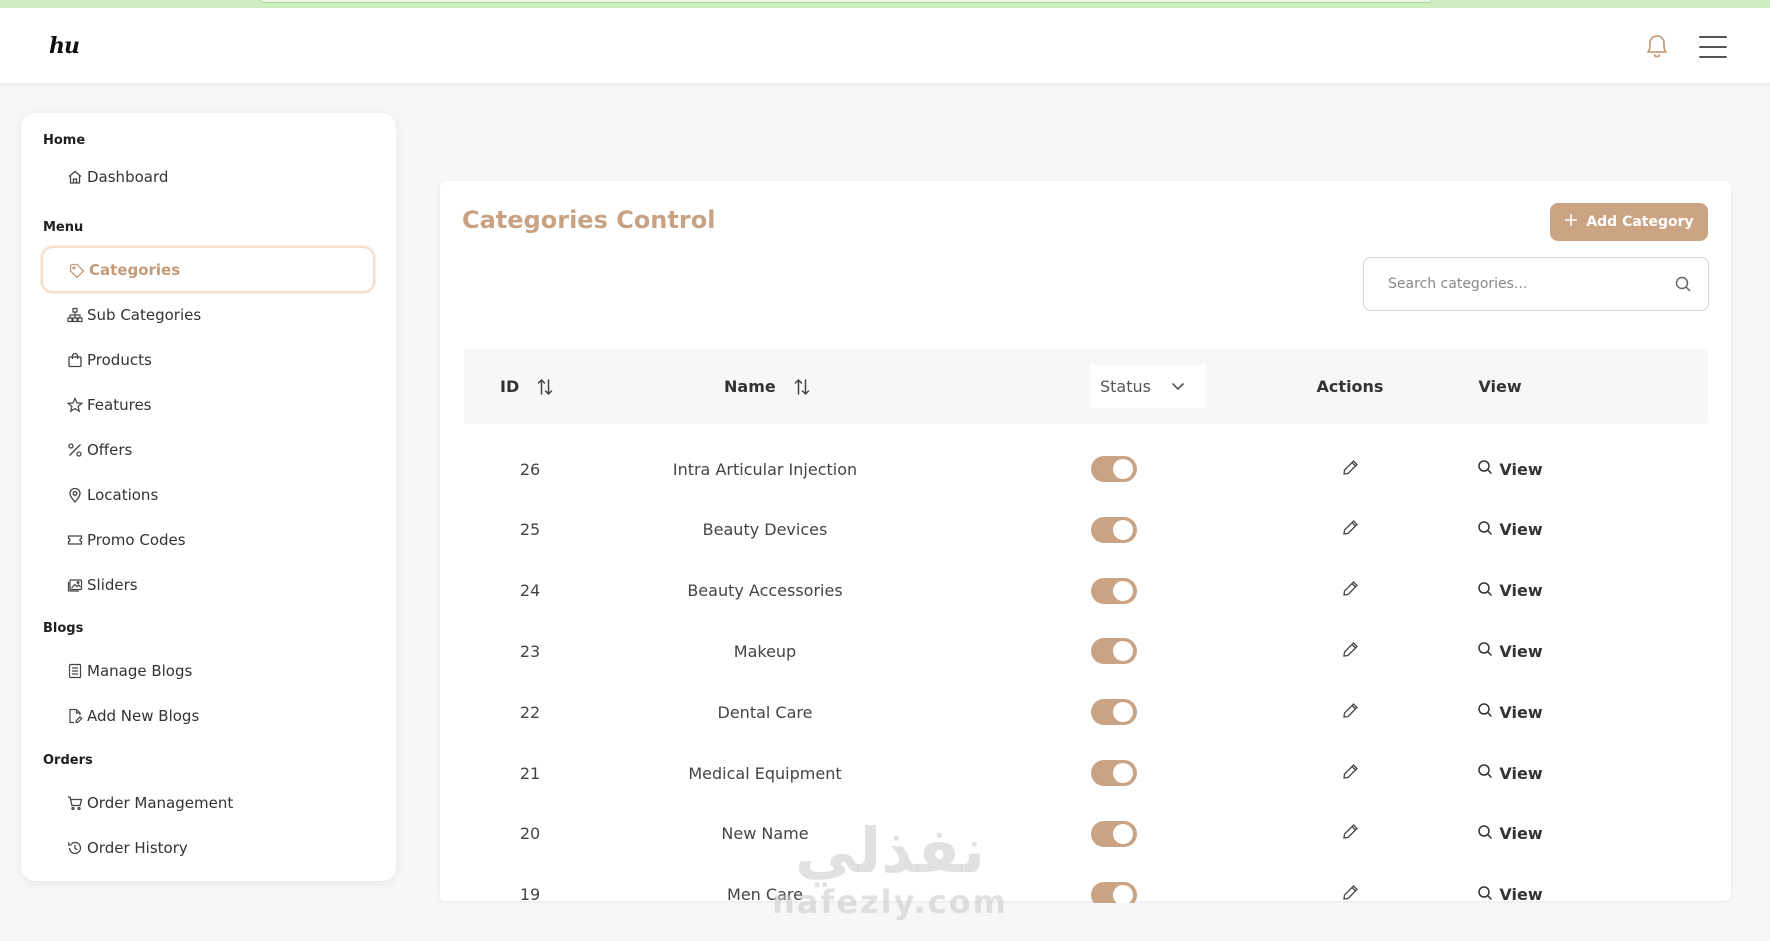 The image size is (1770, 941). What do you see at coordinates (1086, 386) in the screenshot?
I see `table-header: ID Name Status Actions View` at bounding box center [1086, 386].